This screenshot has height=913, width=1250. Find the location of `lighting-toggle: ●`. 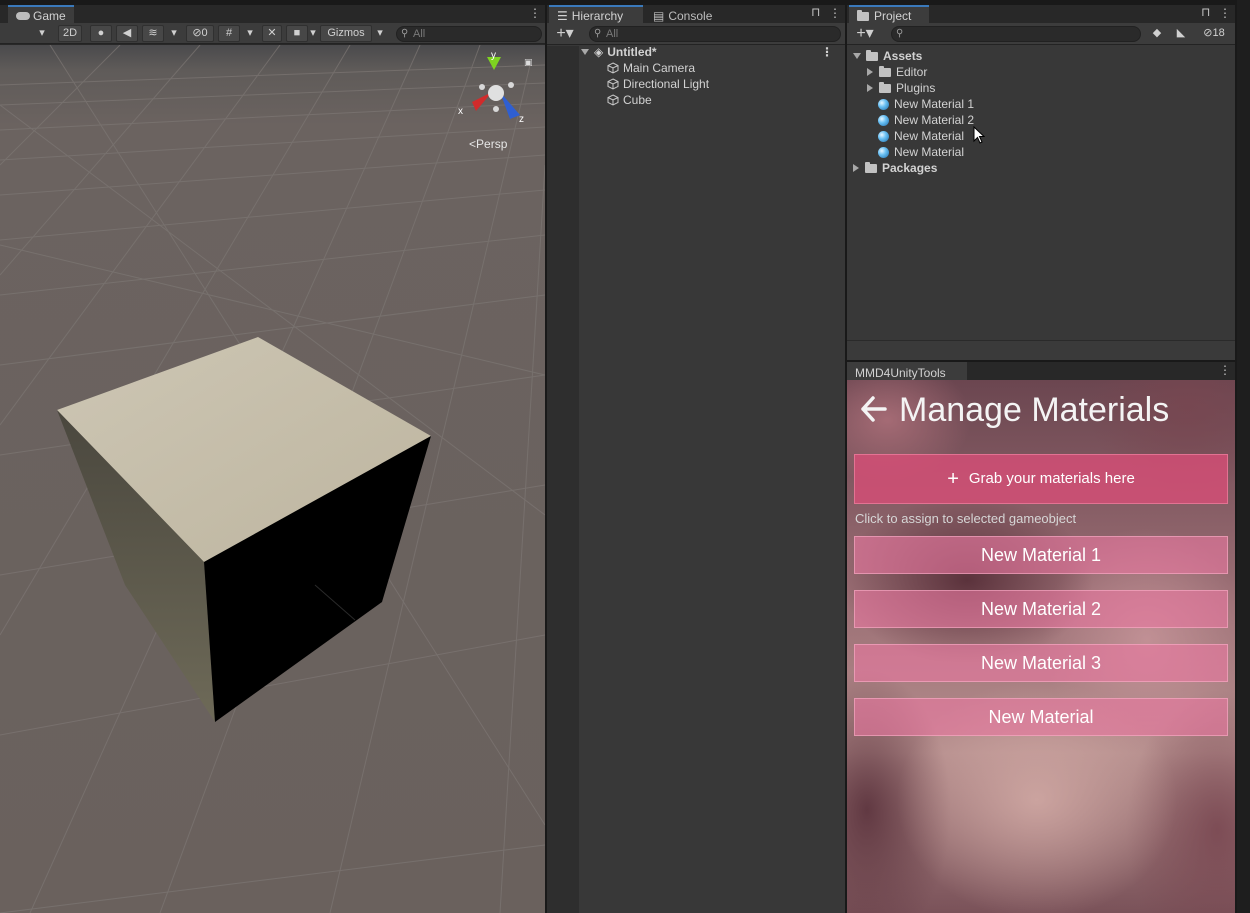

lighting-toggle: ● is located at coordinates (101, 33).